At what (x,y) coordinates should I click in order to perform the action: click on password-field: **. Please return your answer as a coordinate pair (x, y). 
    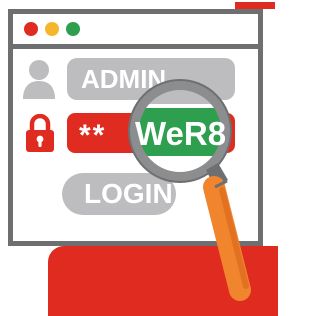
    Looking at the image, I should click on (151, 133).